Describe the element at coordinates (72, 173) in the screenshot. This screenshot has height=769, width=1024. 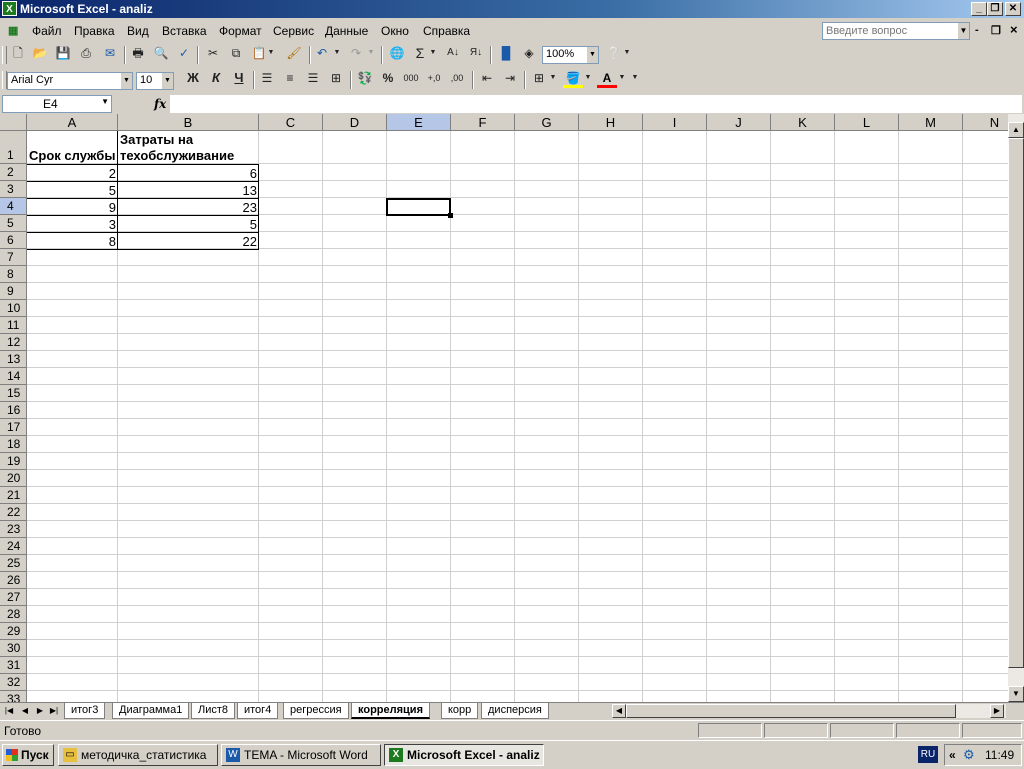
I see `cell-a2: 2` at that location.